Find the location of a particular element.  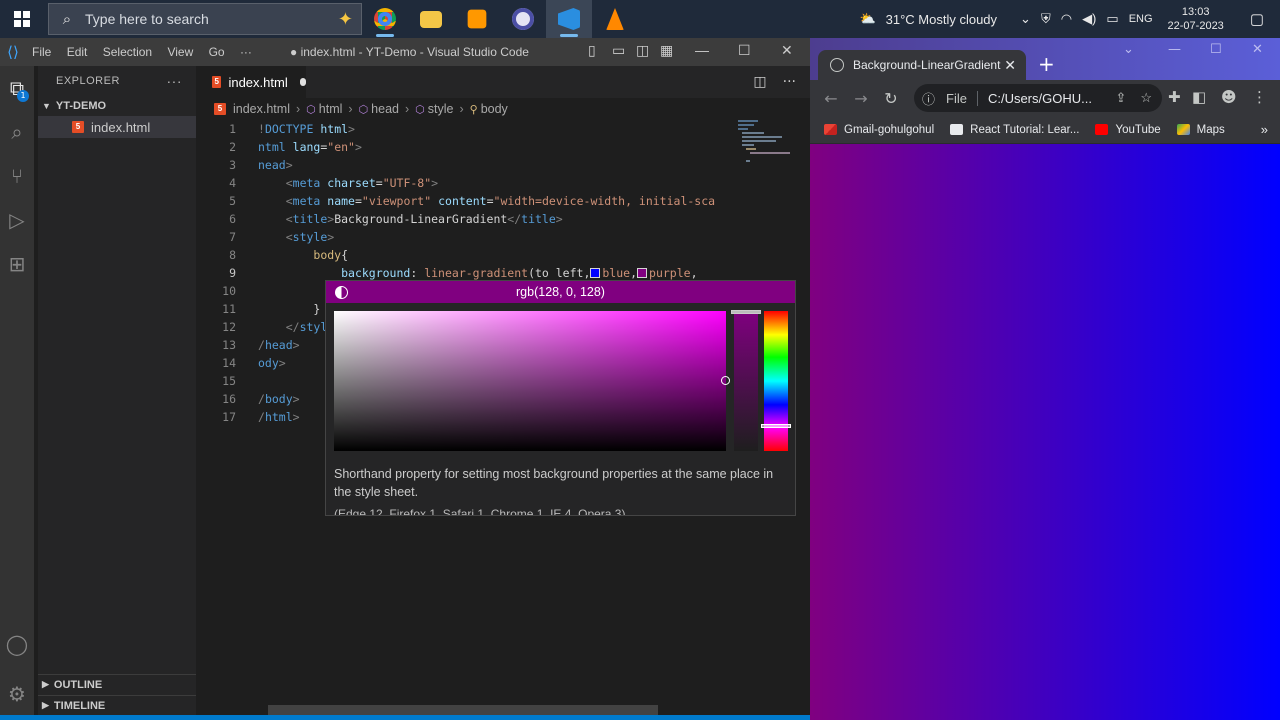

timeline-panel: ▶ TIMELINE is located at coordinates (117, 705).